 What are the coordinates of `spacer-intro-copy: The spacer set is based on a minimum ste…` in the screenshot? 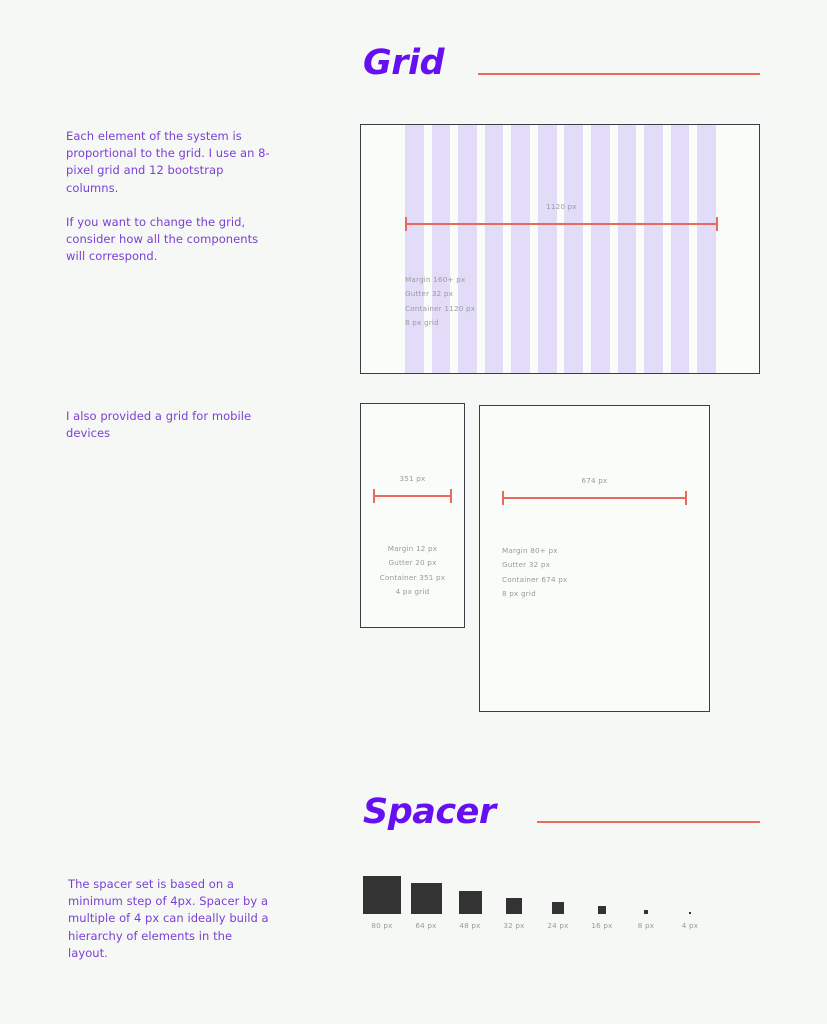 It's located at (170, 919).